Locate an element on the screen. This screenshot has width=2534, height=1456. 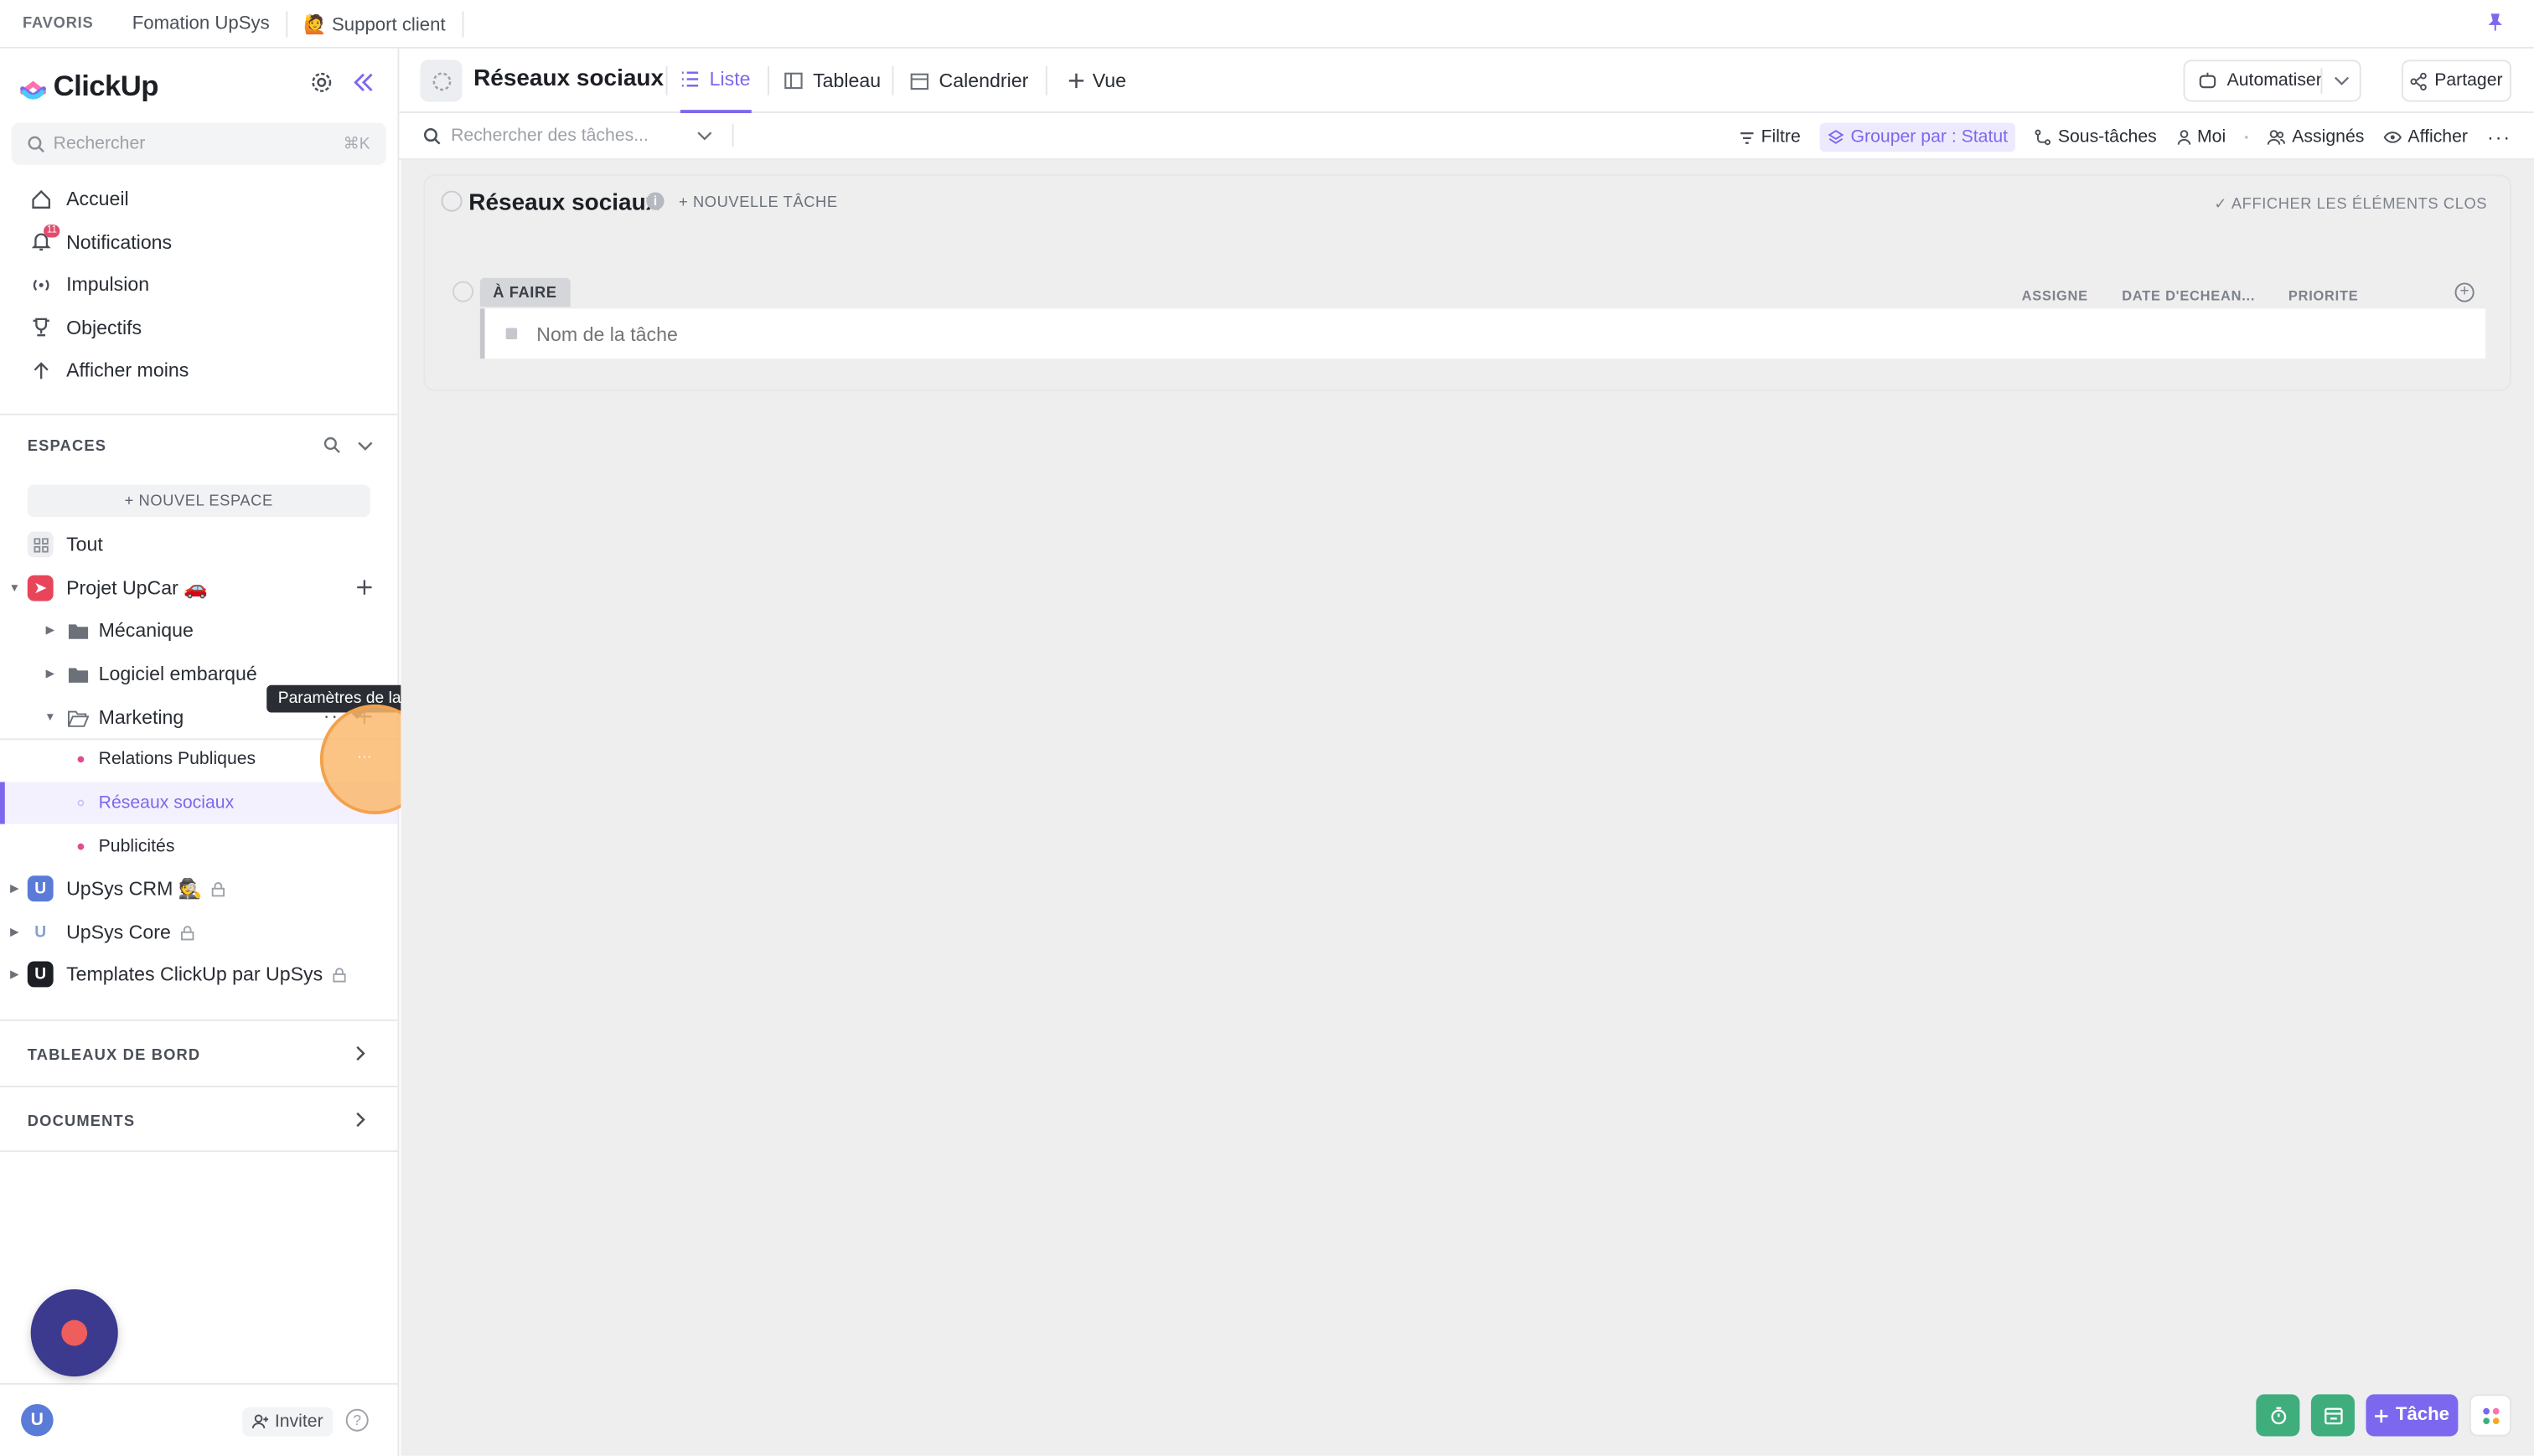
filter-button: Filtre is located at coordinates (1770, 137).